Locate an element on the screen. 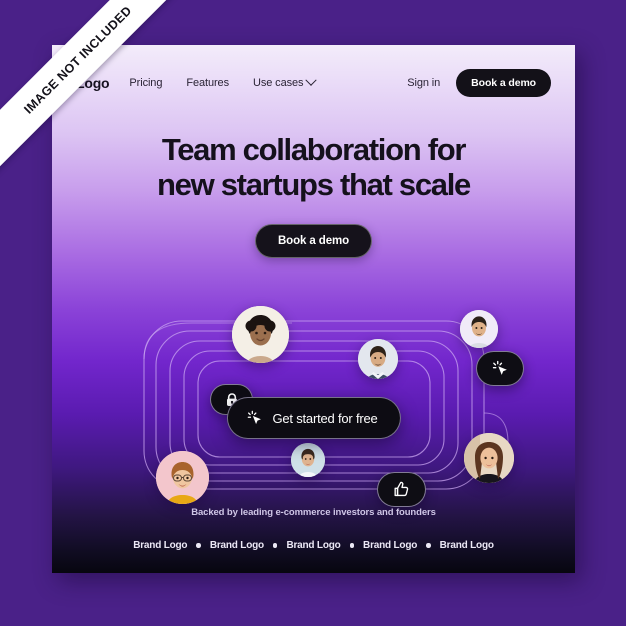 This screenshot has height=626, width=626. hero-book-a-demo-button: Book a demo is located at coordinates (313, 241).